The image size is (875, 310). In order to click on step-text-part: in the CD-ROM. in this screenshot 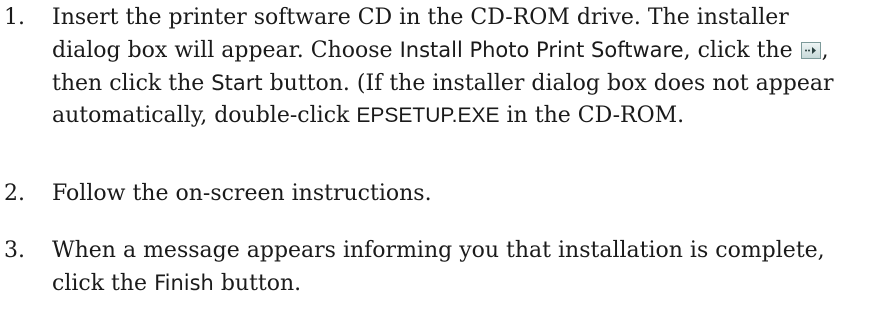, I will do `click(592, 115)`.